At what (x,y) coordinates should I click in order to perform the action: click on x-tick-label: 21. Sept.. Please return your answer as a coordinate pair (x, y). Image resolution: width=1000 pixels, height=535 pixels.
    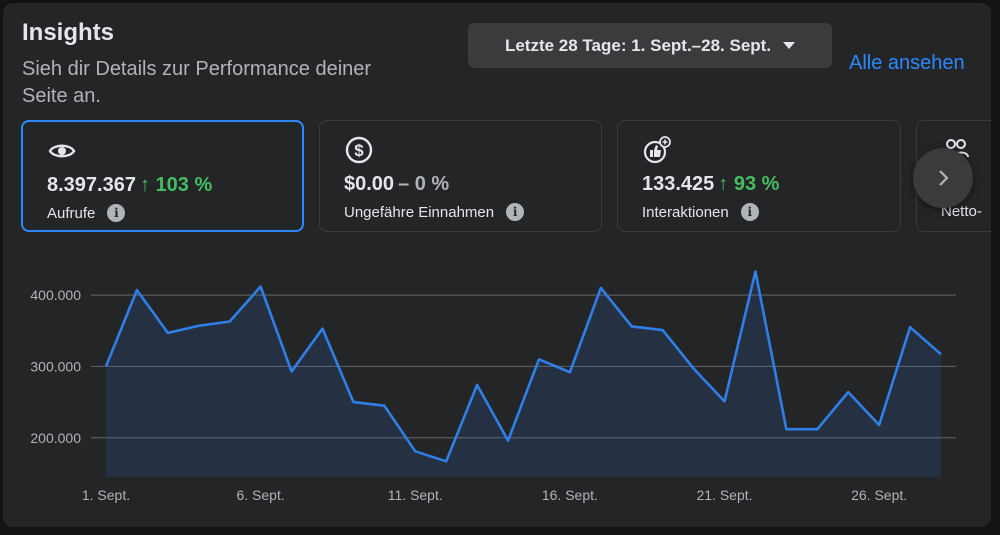
    Looking at the image, I should click on (724, 495).